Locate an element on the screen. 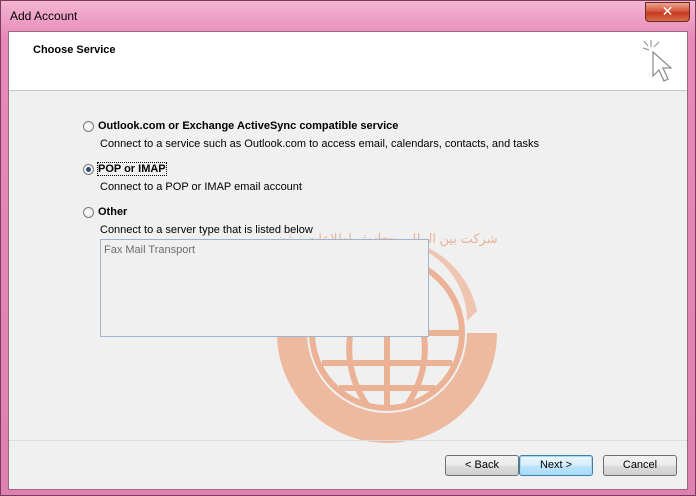 This screenshot has height=496, width=696. close-icon: ✕ is located at coordinates (667, 12).